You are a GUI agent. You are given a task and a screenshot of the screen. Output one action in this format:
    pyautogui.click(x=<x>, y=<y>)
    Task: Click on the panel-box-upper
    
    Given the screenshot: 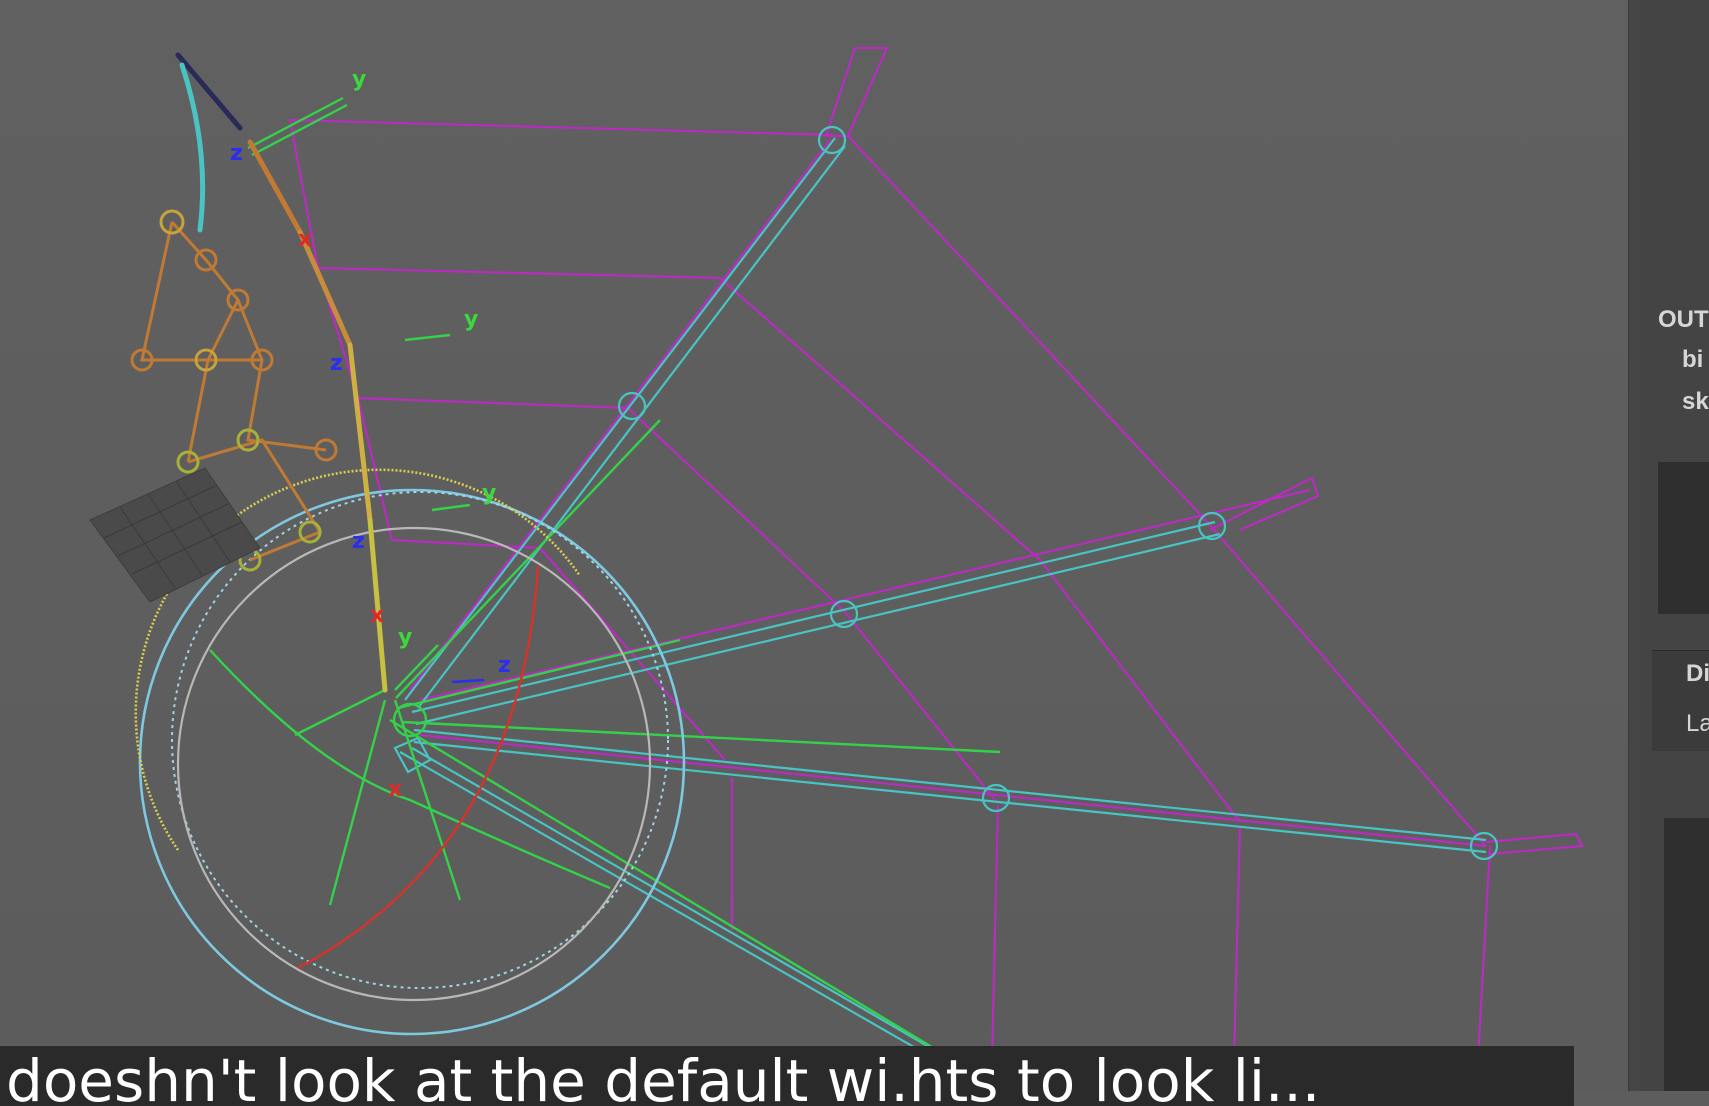 What is the action you would take?
    pyautogui.click(x=1683, y=538)
    